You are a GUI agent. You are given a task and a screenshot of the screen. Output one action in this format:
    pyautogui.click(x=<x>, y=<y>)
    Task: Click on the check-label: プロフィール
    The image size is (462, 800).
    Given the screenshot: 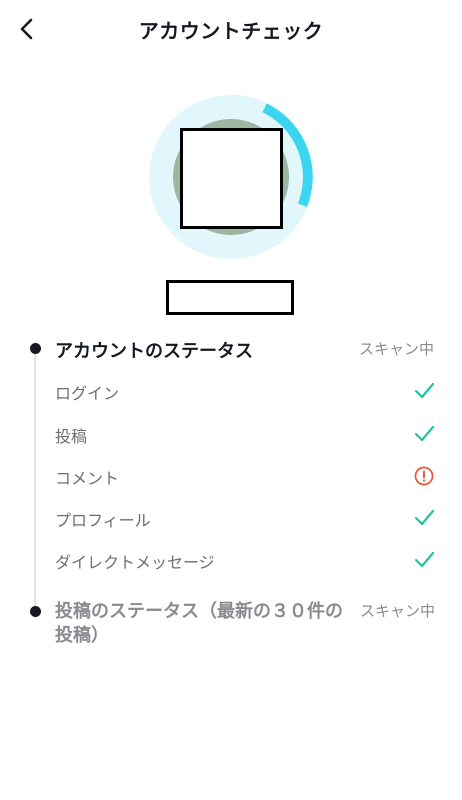 What is the action you would take?
    pyautogui.click(x=103, y=520)
    